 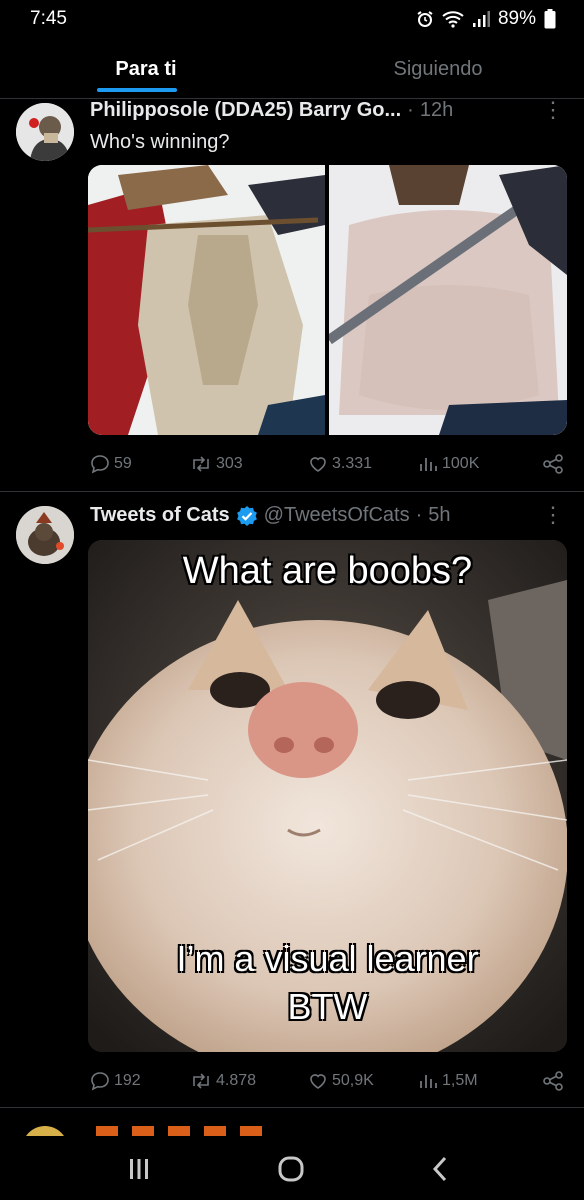 I want to click on reply-count: 59, so click(x=123, y=463).